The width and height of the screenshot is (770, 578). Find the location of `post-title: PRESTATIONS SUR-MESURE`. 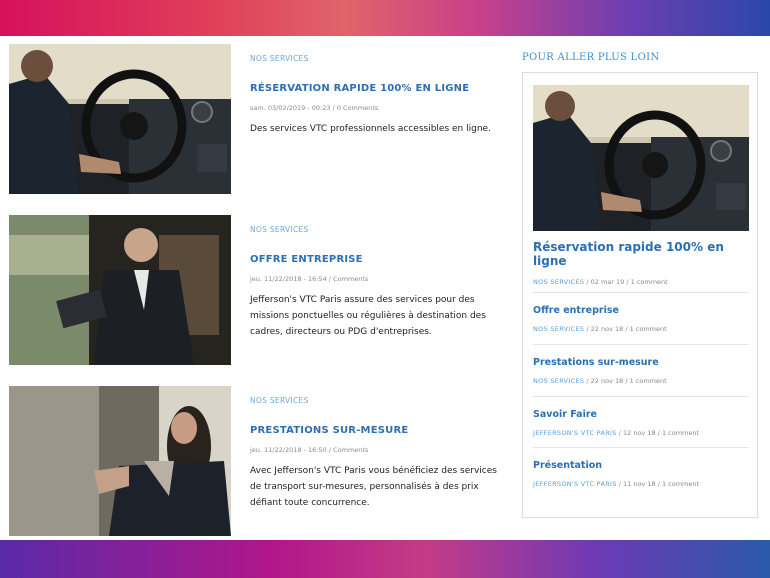

post-title: PRESTATIONS SUR-MESURE is located at coordinates (377, 430).